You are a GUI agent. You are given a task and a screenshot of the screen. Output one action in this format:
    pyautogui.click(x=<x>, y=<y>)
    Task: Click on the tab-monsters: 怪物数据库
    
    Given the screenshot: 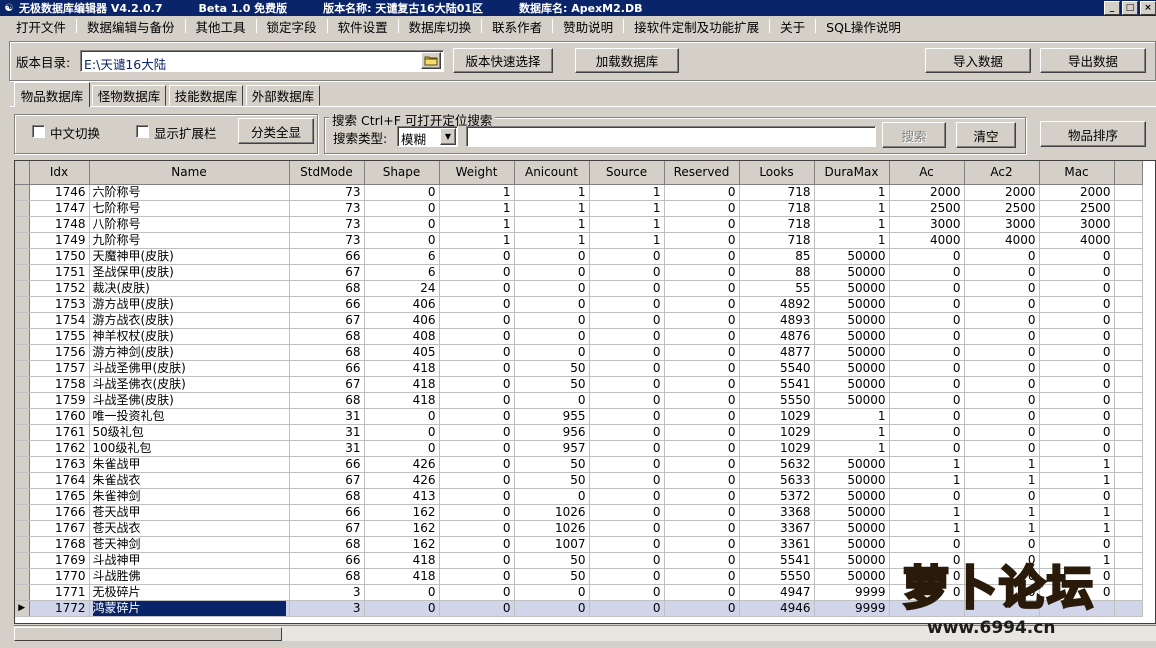 What is the action you would take?
    pyautogui.click(x=129, y=95)
    